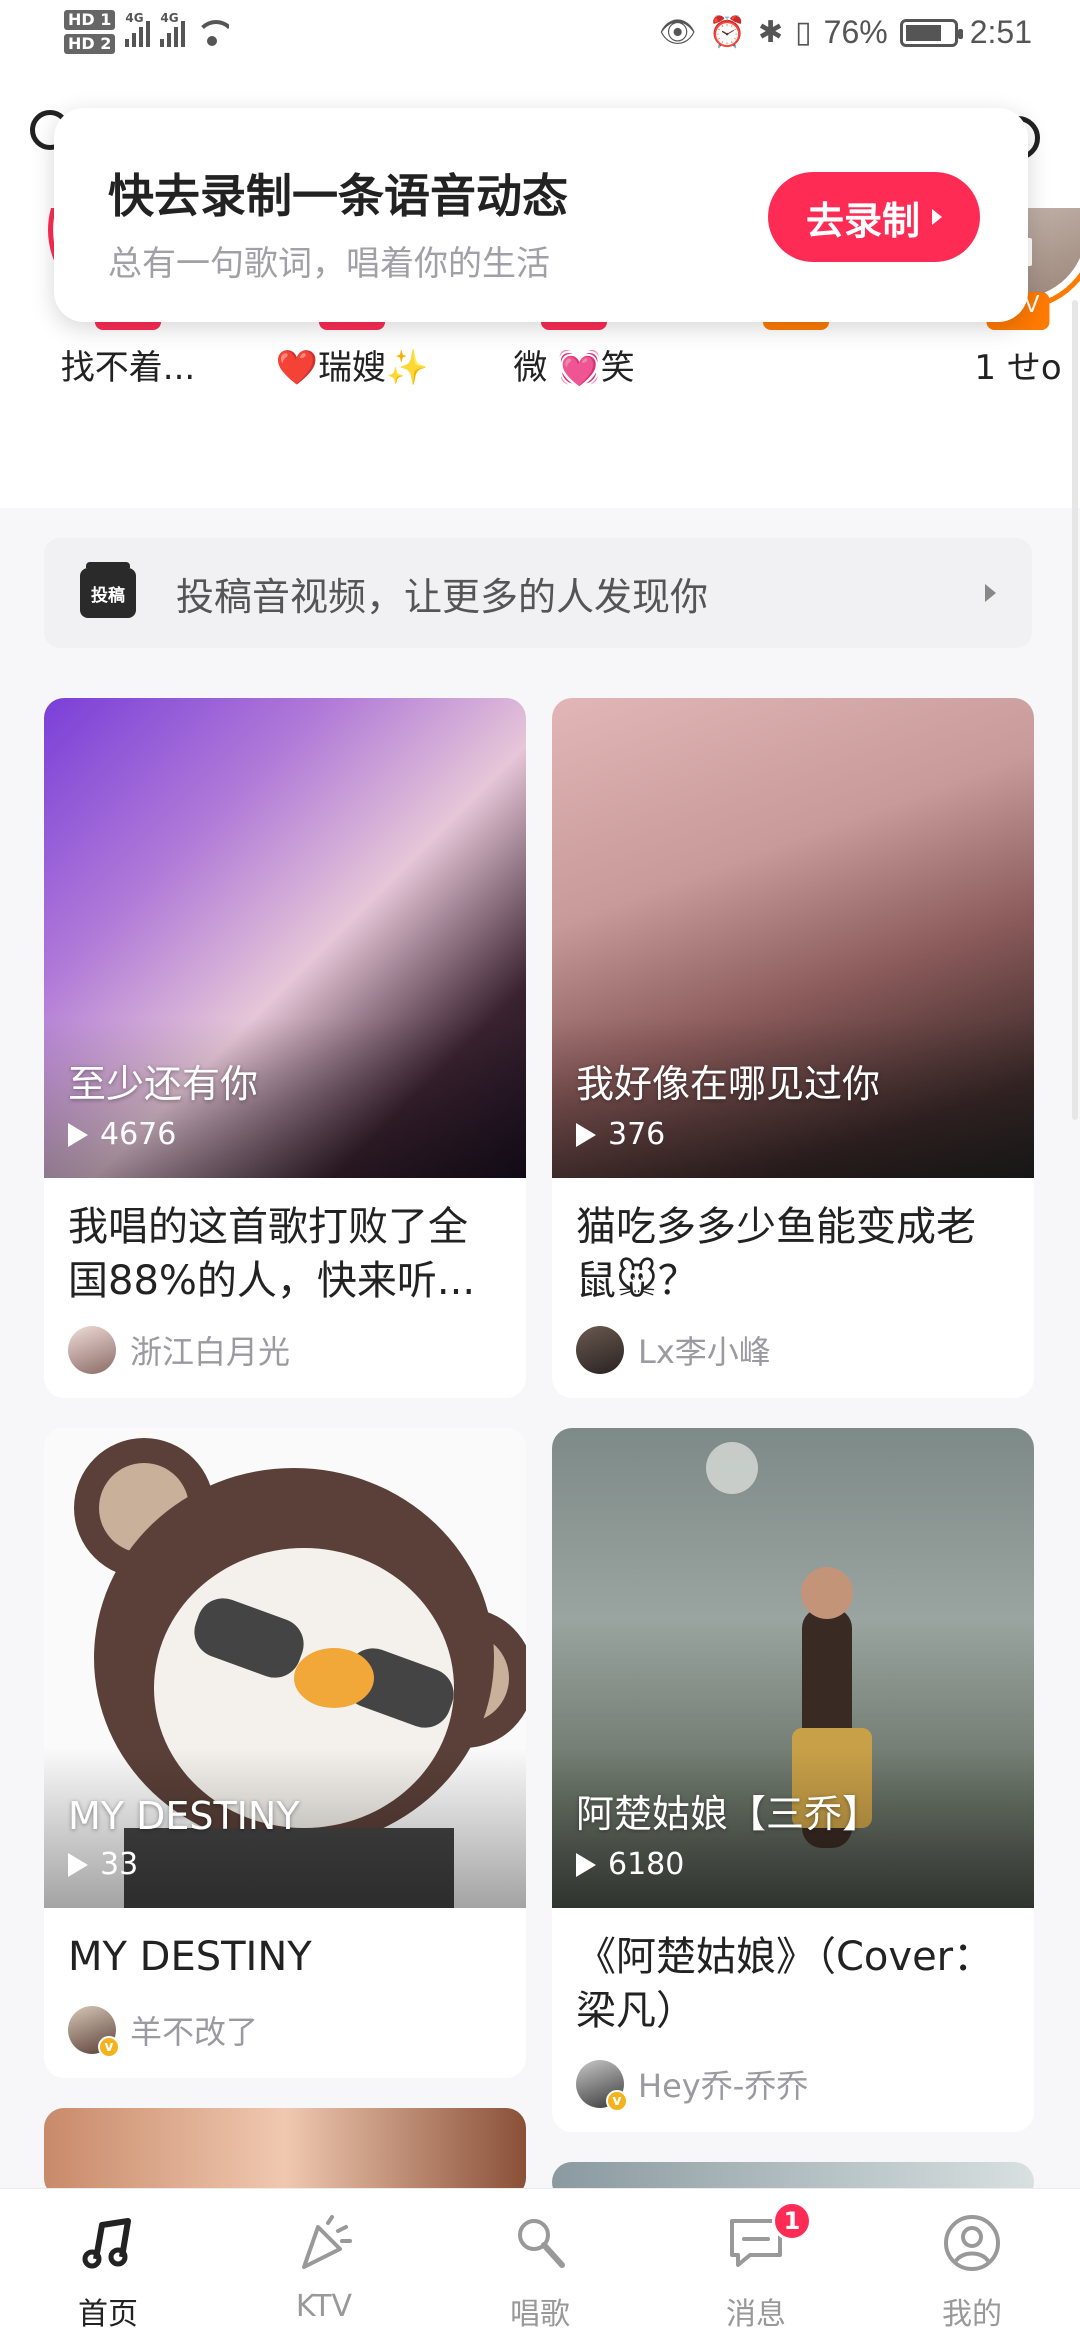 The image size is (1080, 2340). Describe the element at coordinates (352, 368) in the screenshot. I see `live-room-name: ❤️瑞嫂✨` at that location.